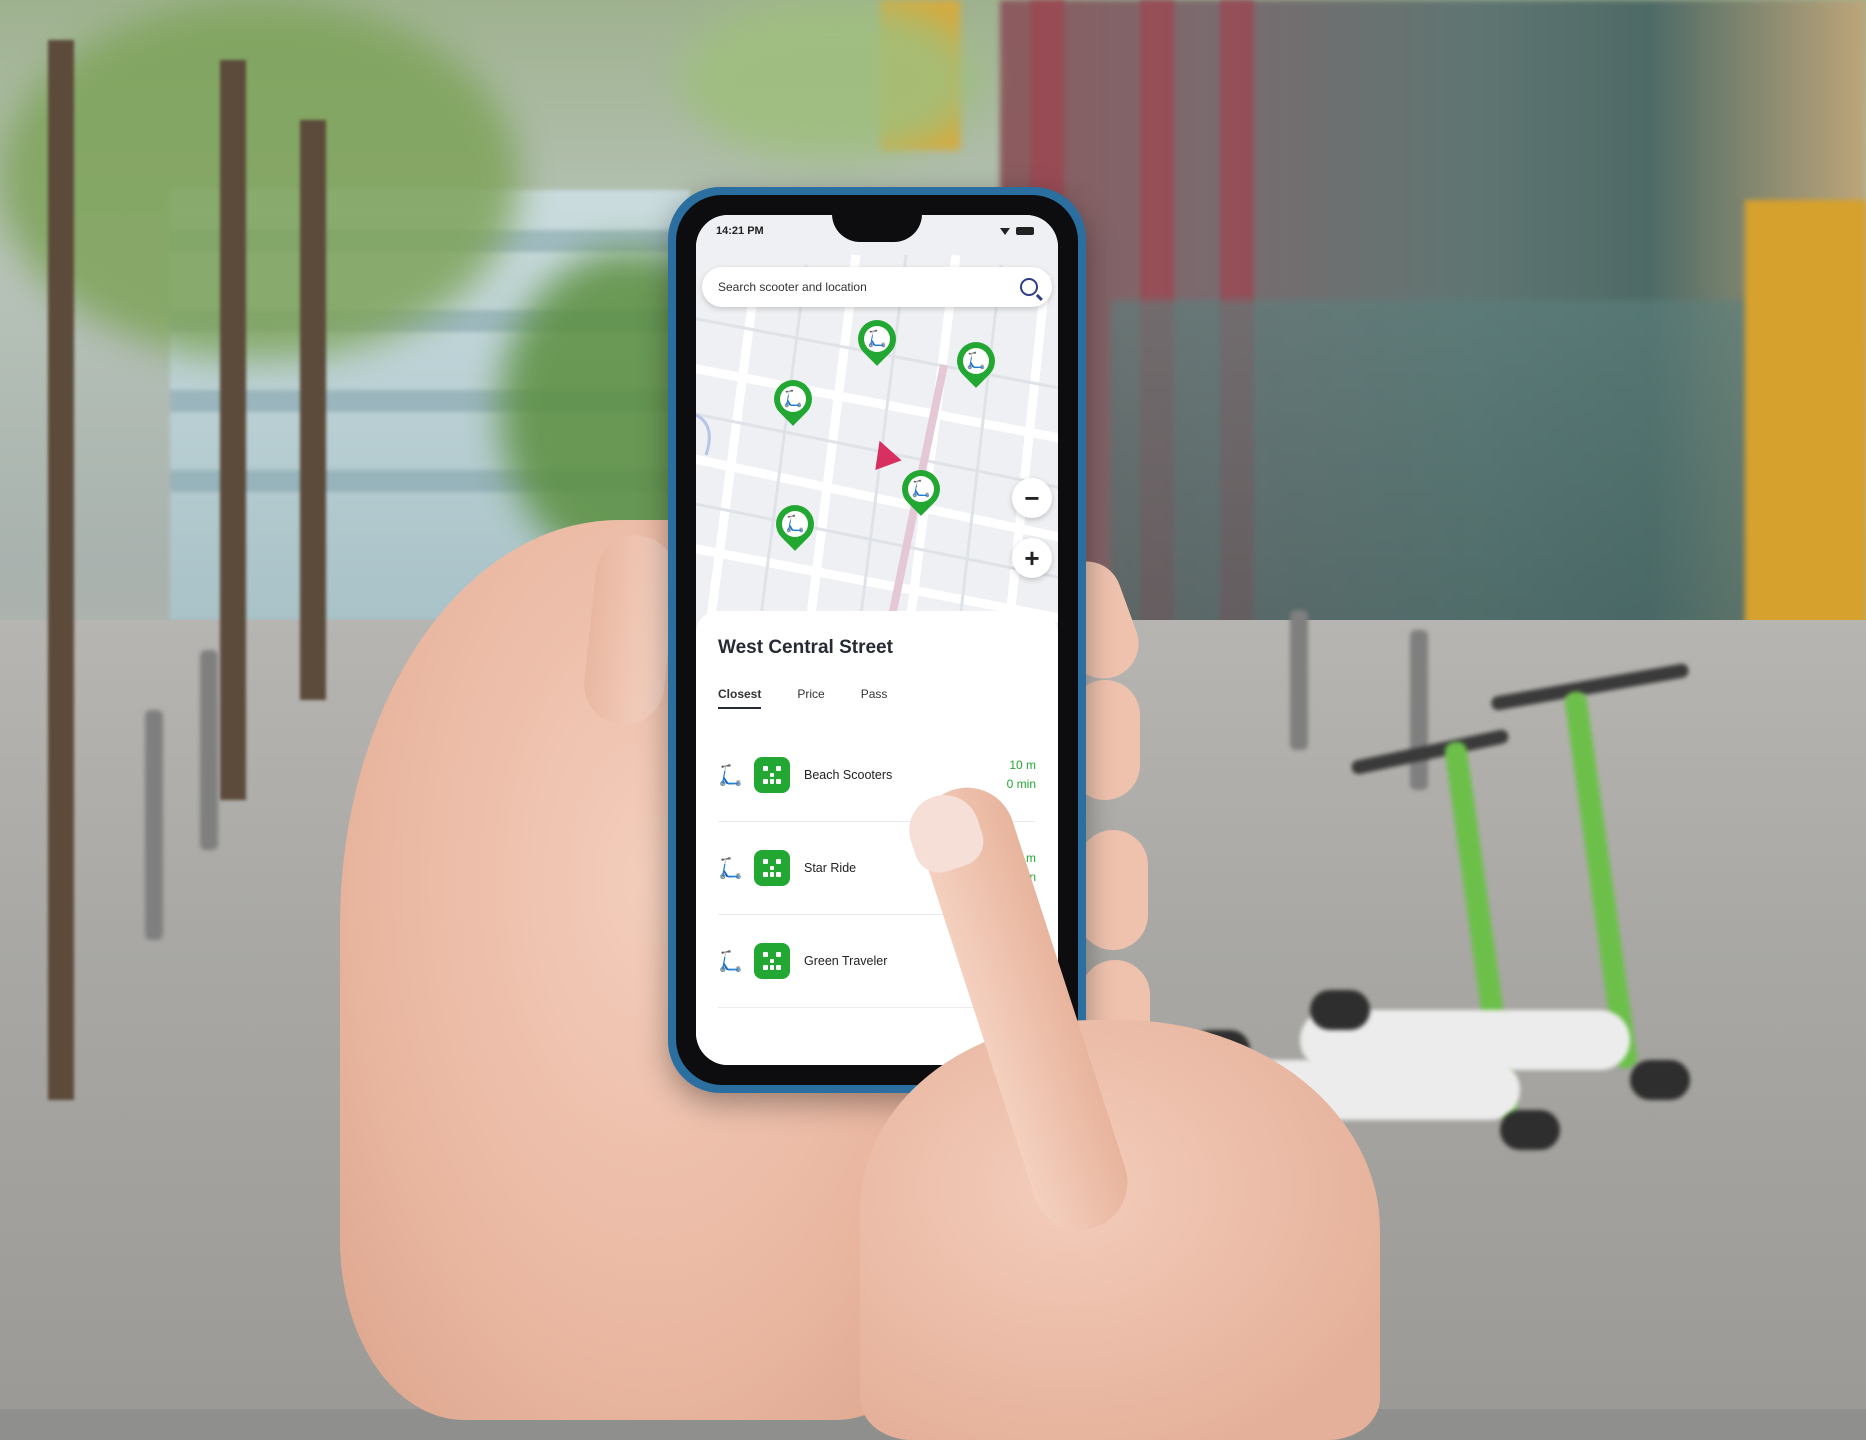 Image resolution: width=1866 pixels, height=1440 pixels. Describe the element at coordinates (1005, 231) in the screenshot. I see `wifi-icon` at that location.